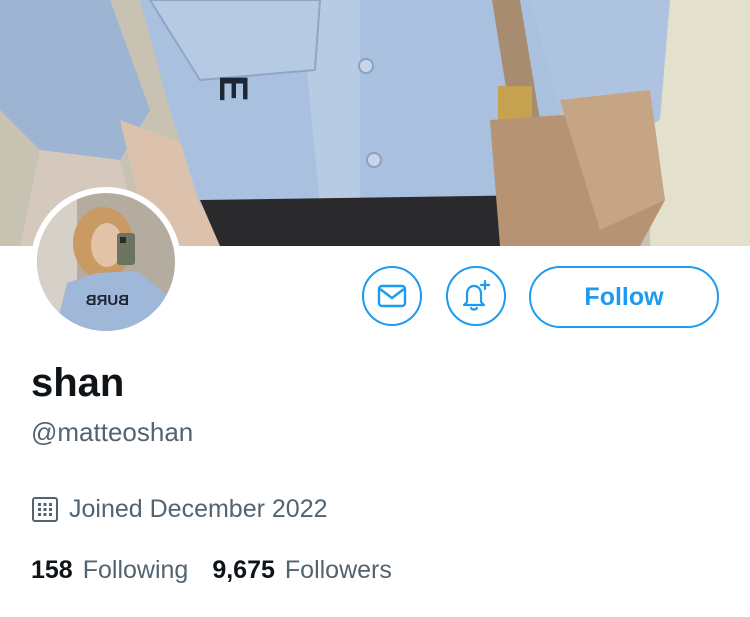 The height and width of the screenshot is (617, 750). I want to click on display-name: shan, so click(78, 383).